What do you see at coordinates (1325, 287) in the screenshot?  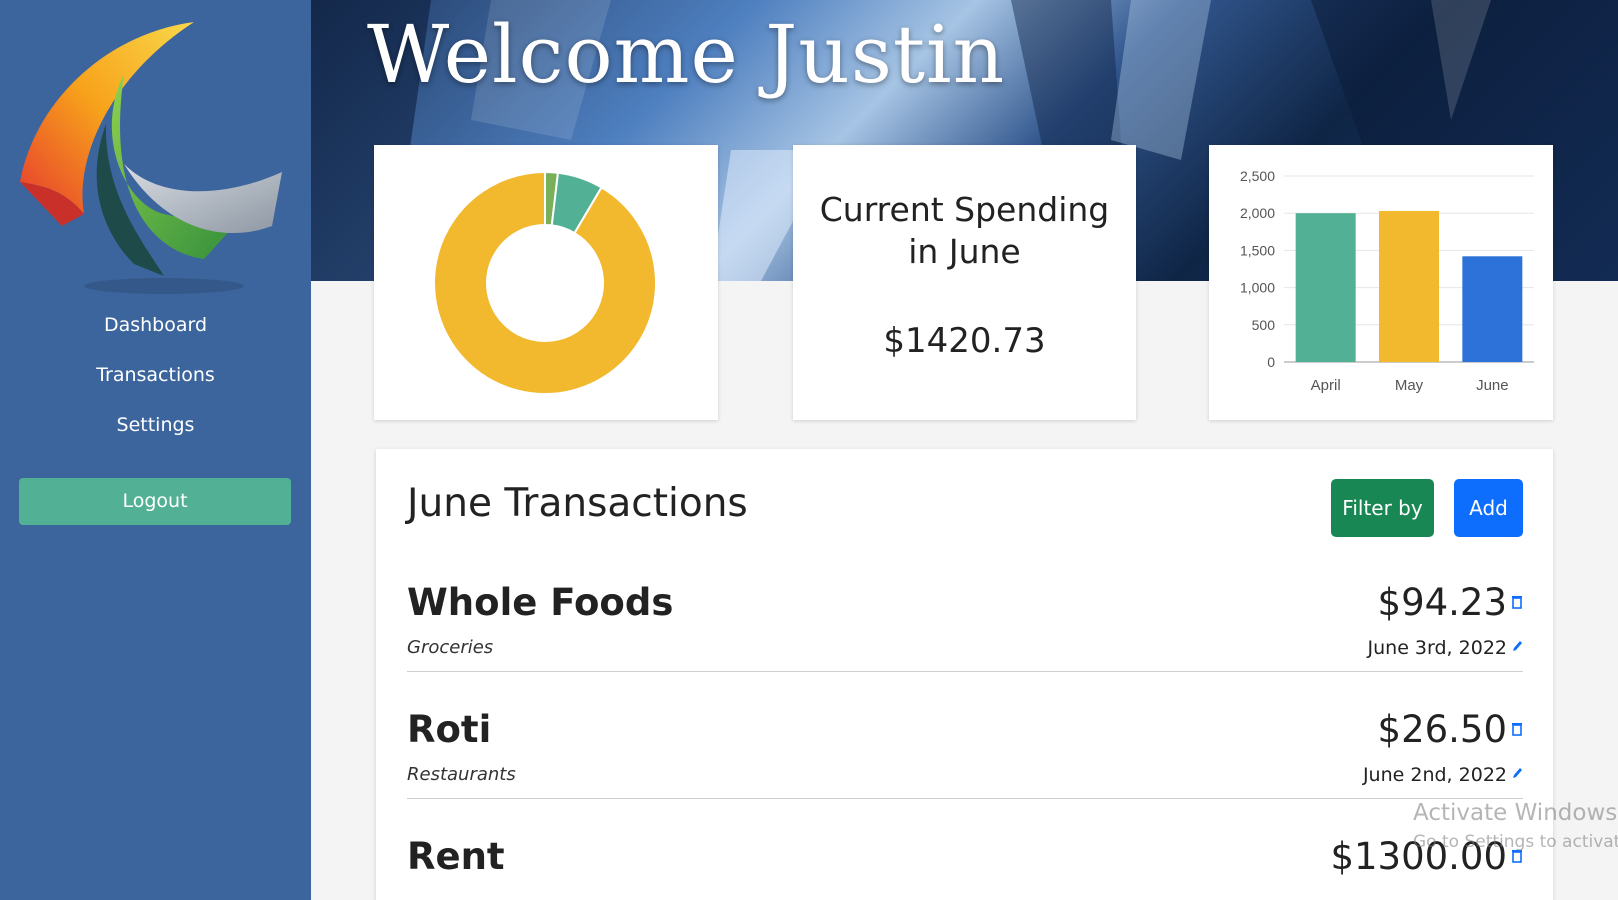 I see `bar-april` at bounding box center [1325, 287].